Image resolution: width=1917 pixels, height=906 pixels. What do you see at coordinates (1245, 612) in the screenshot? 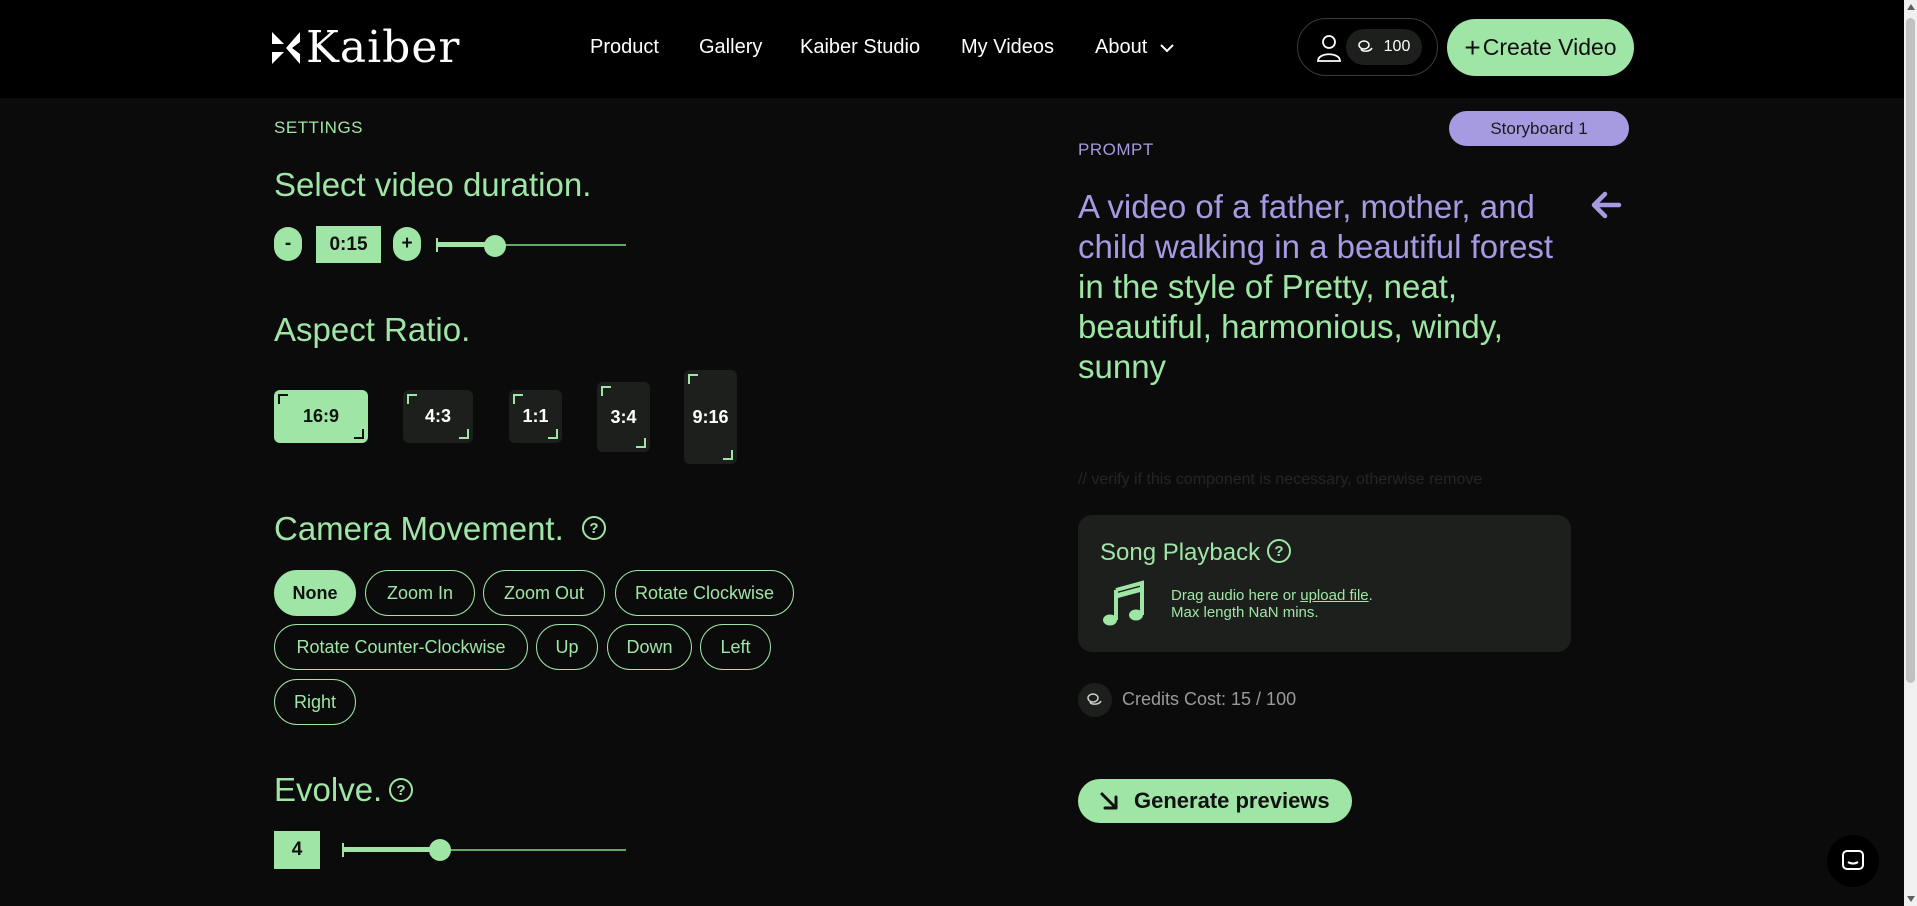
I see `max-length-text: Max length NaN mins.` at bounding box center [1245, 612].